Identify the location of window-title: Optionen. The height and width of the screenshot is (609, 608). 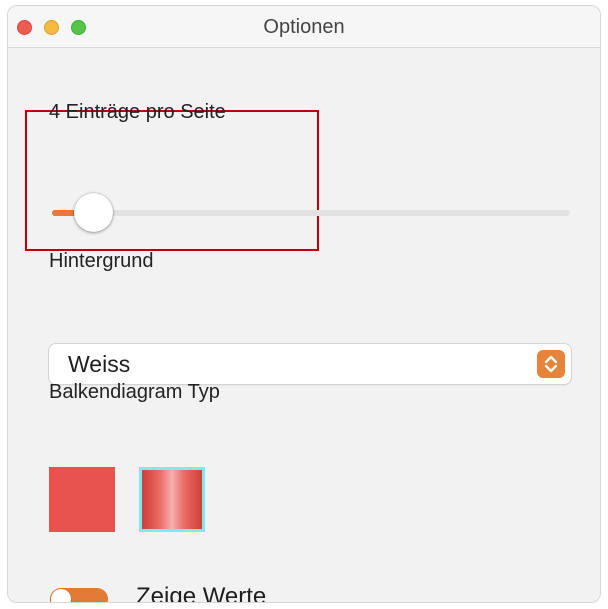
(304, 27).